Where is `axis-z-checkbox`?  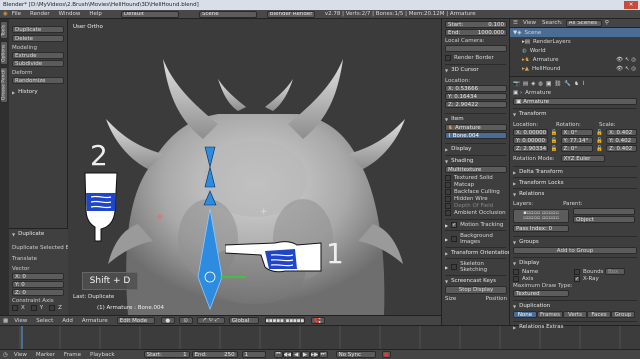 axis-z-checkbox is located at coordinates (52, 308).